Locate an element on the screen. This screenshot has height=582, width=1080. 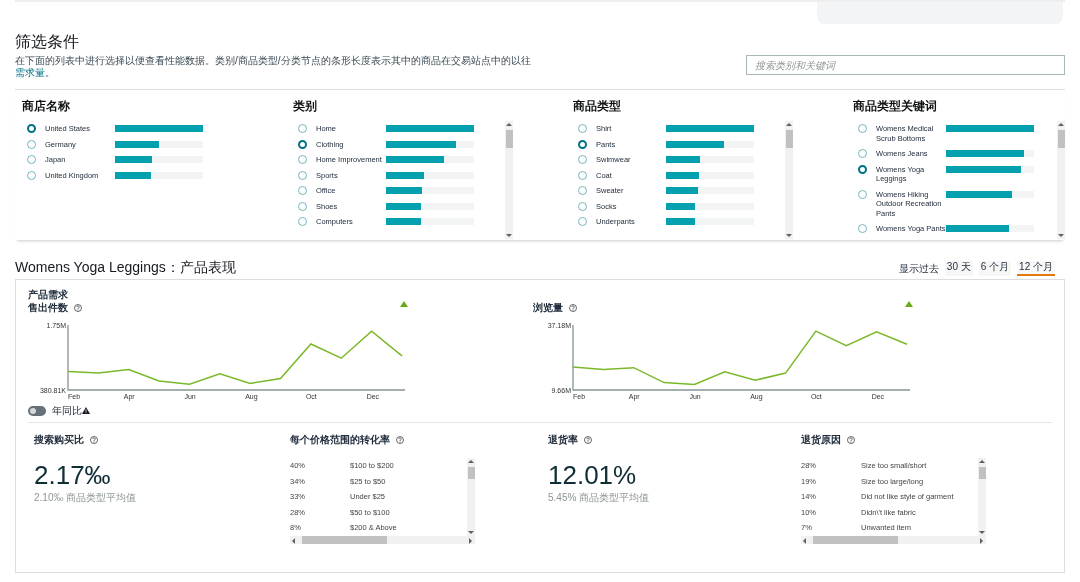
column-heading: 商店名称 is located at coordinates (46, 106).